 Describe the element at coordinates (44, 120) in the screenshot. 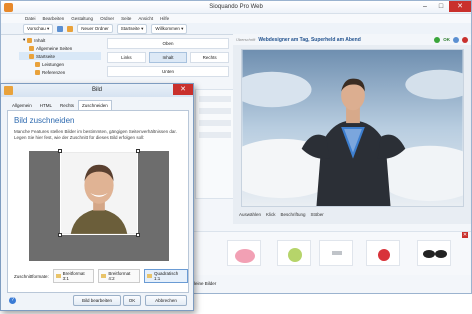

I see `crop-heading: Bild zuschneiden` at that location.